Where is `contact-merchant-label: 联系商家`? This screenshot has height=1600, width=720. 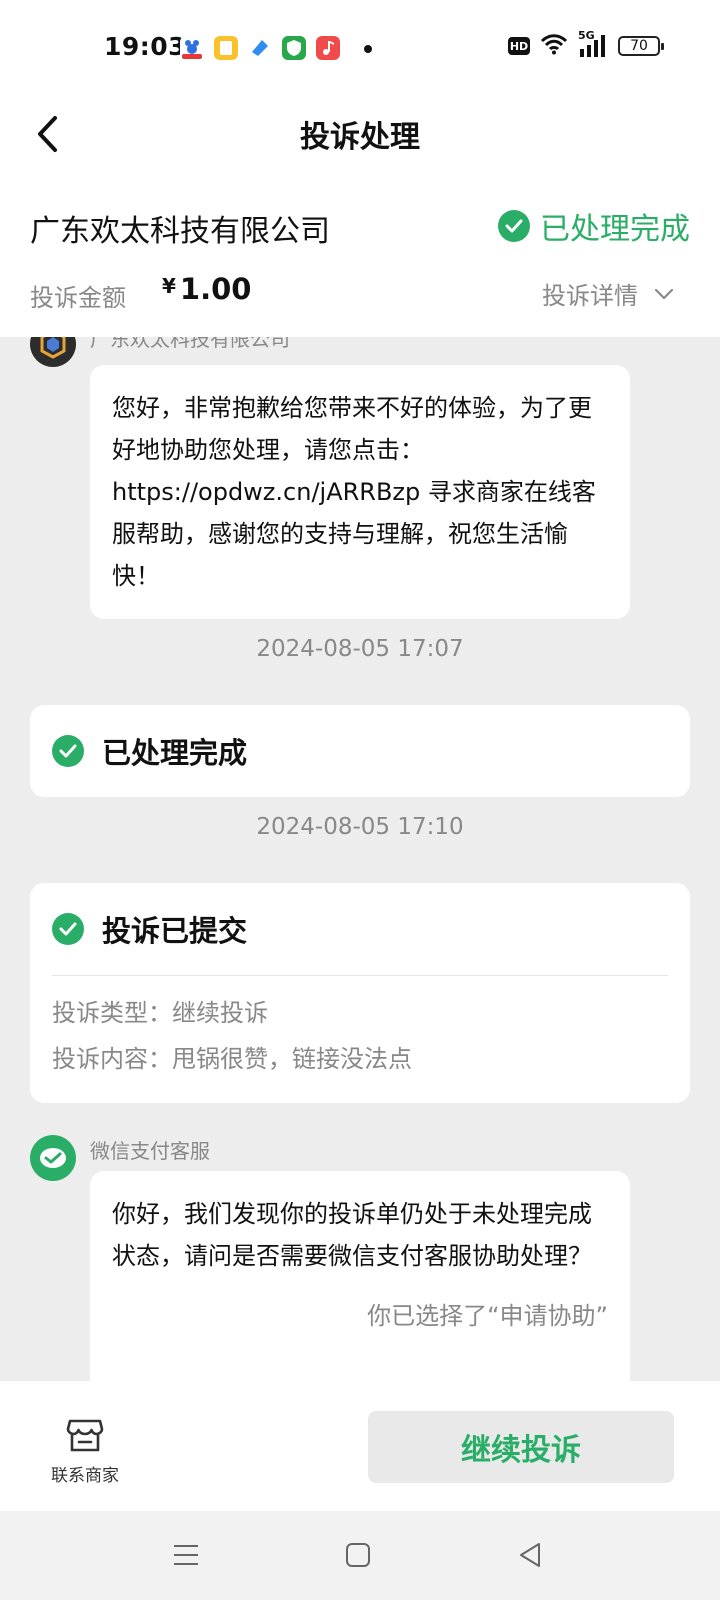
contact-merchant-label: 联系商家 is located at coordinates (85, 1476).